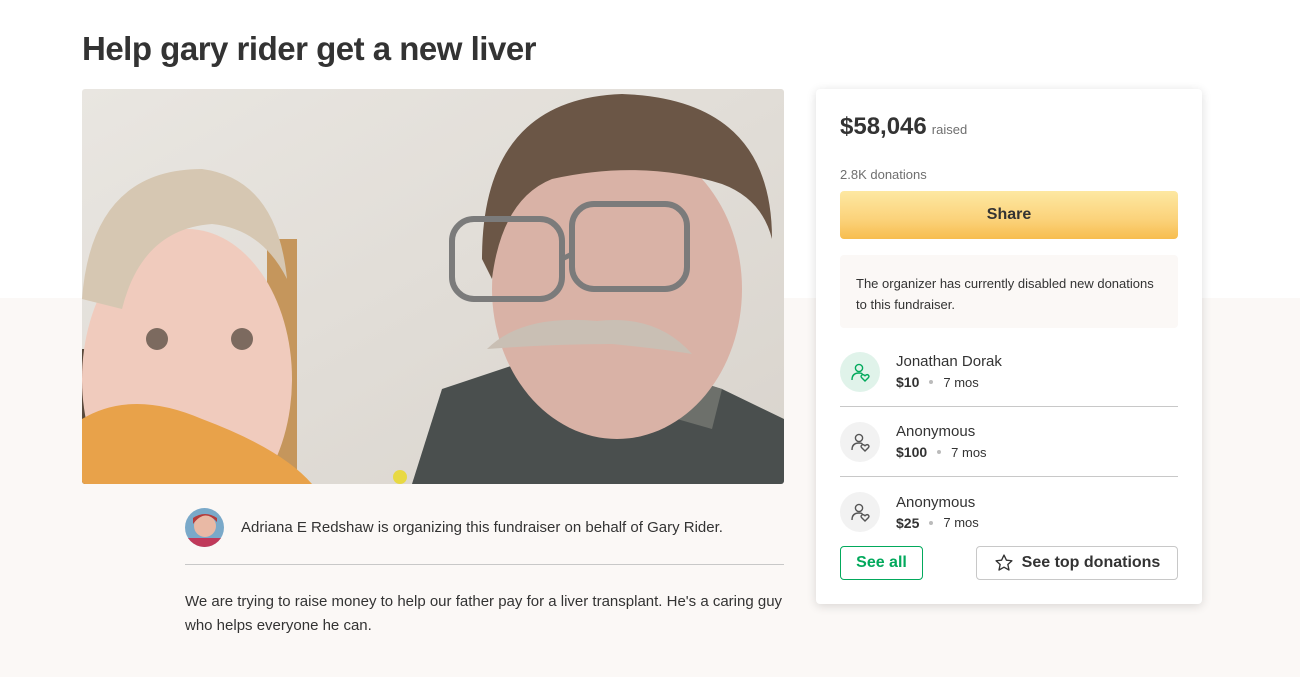 The width and height of the screenshot is (1300, 677). I want to click on share-button: Share, so click(1009, 215).